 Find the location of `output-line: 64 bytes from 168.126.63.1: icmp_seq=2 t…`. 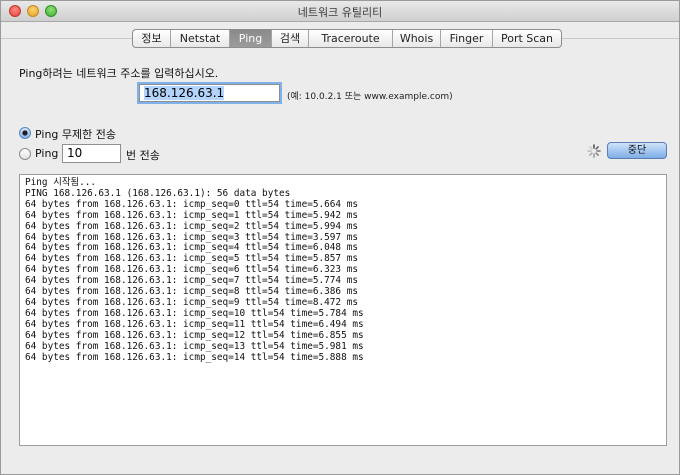

output-line: 64 bytes from 168.126.63.1: icmp_seq=2 t… is located at coordinates (192, 226).